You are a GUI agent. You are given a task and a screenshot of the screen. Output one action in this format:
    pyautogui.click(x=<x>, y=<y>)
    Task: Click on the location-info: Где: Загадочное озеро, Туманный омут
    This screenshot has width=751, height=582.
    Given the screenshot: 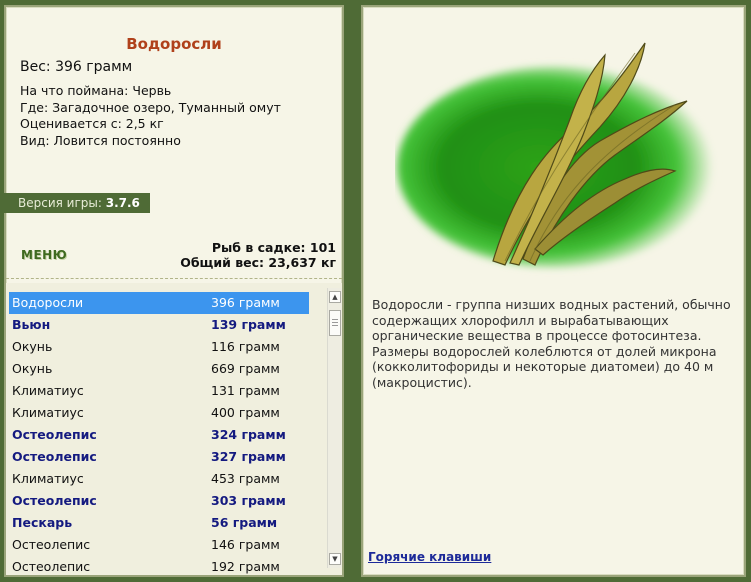 What is the action you would take?
    pyautogui.click(x=150, y=107)
    